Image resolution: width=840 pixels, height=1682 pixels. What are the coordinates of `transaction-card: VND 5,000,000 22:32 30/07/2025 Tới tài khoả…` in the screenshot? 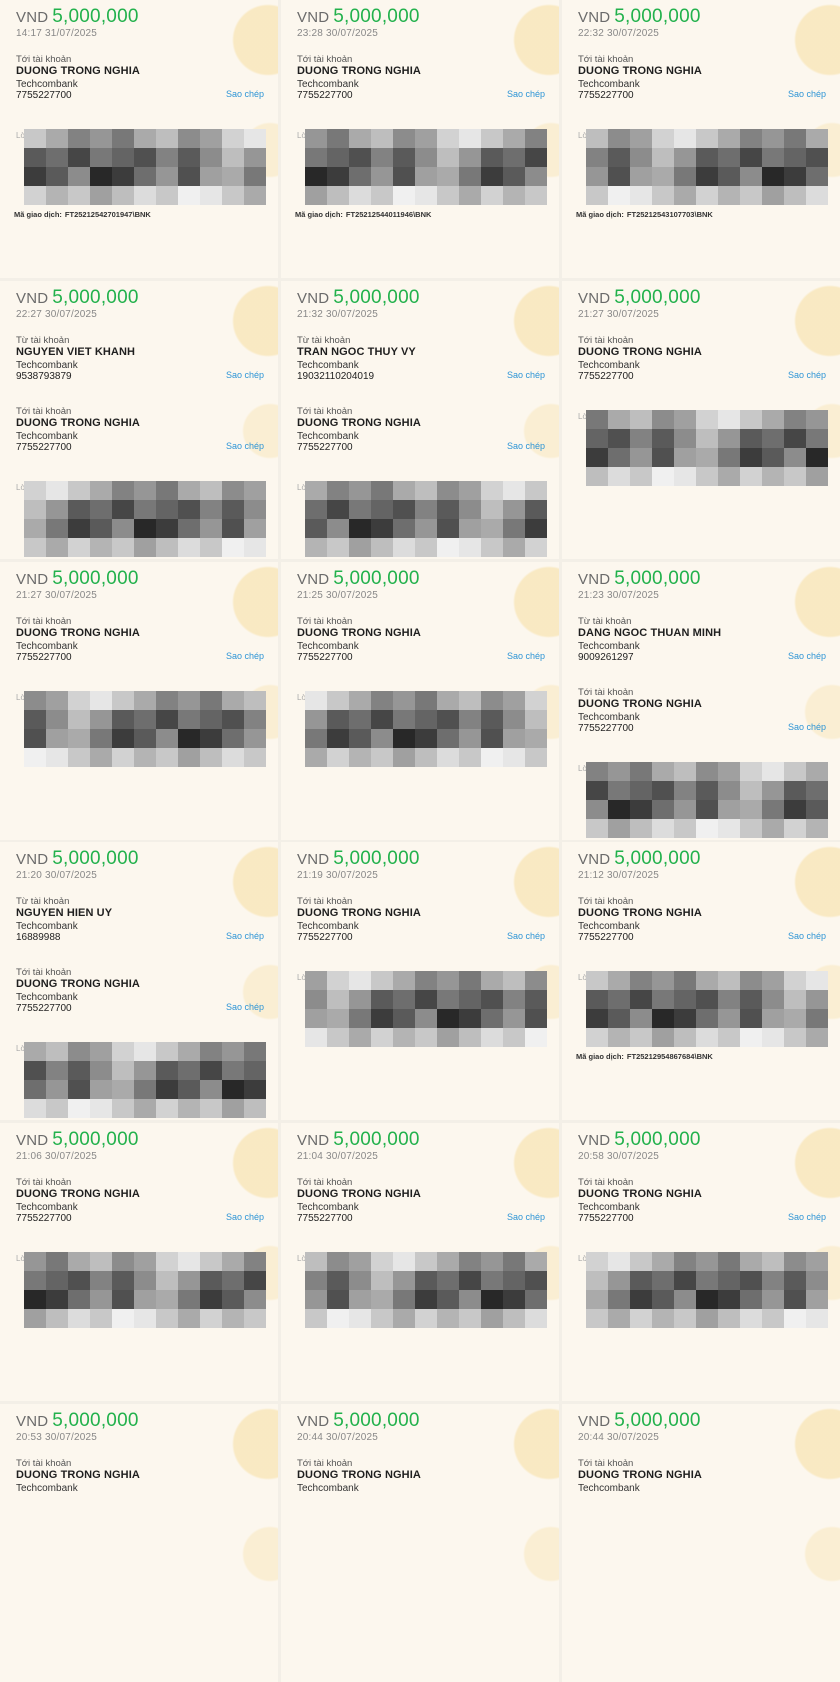 It's located at (701, 139).